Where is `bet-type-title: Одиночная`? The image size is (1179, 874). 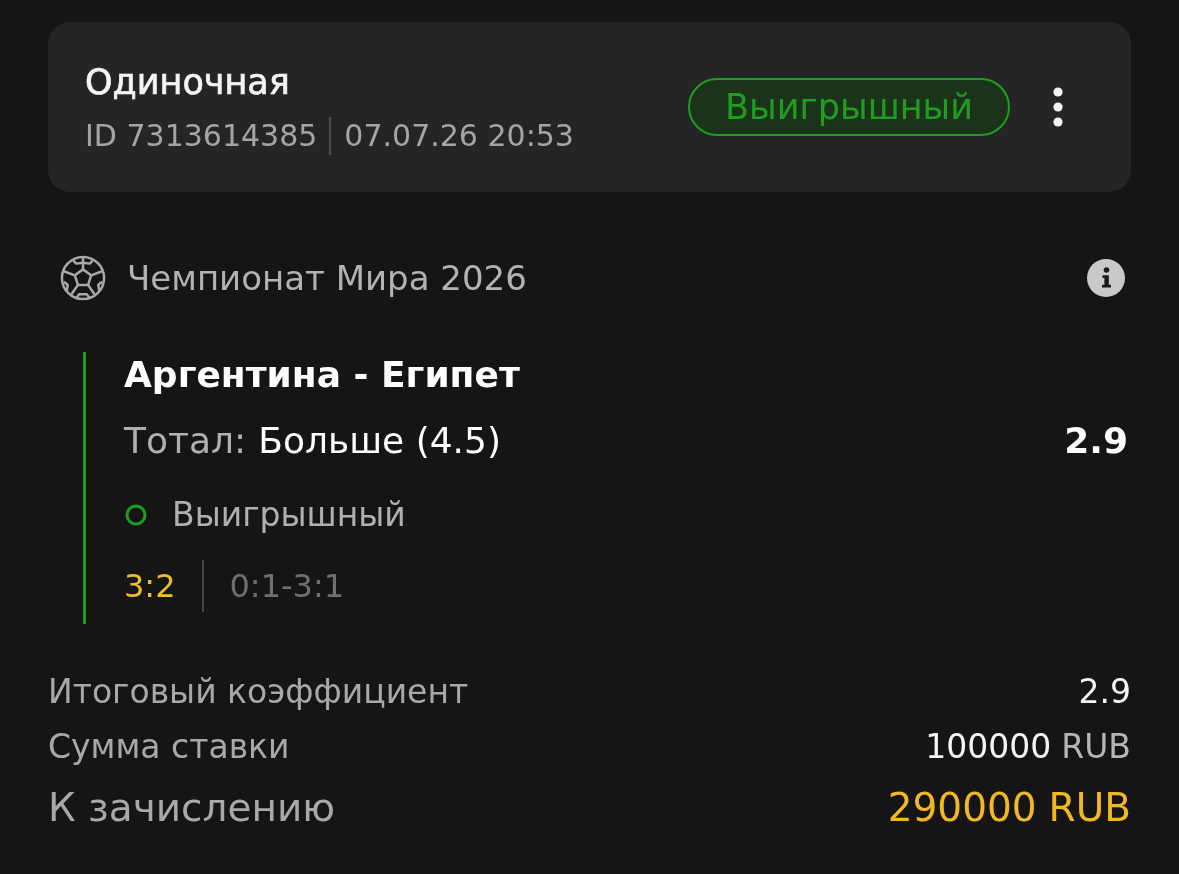
bet-type-title: Одиночная is located at coordinates (188, 82).